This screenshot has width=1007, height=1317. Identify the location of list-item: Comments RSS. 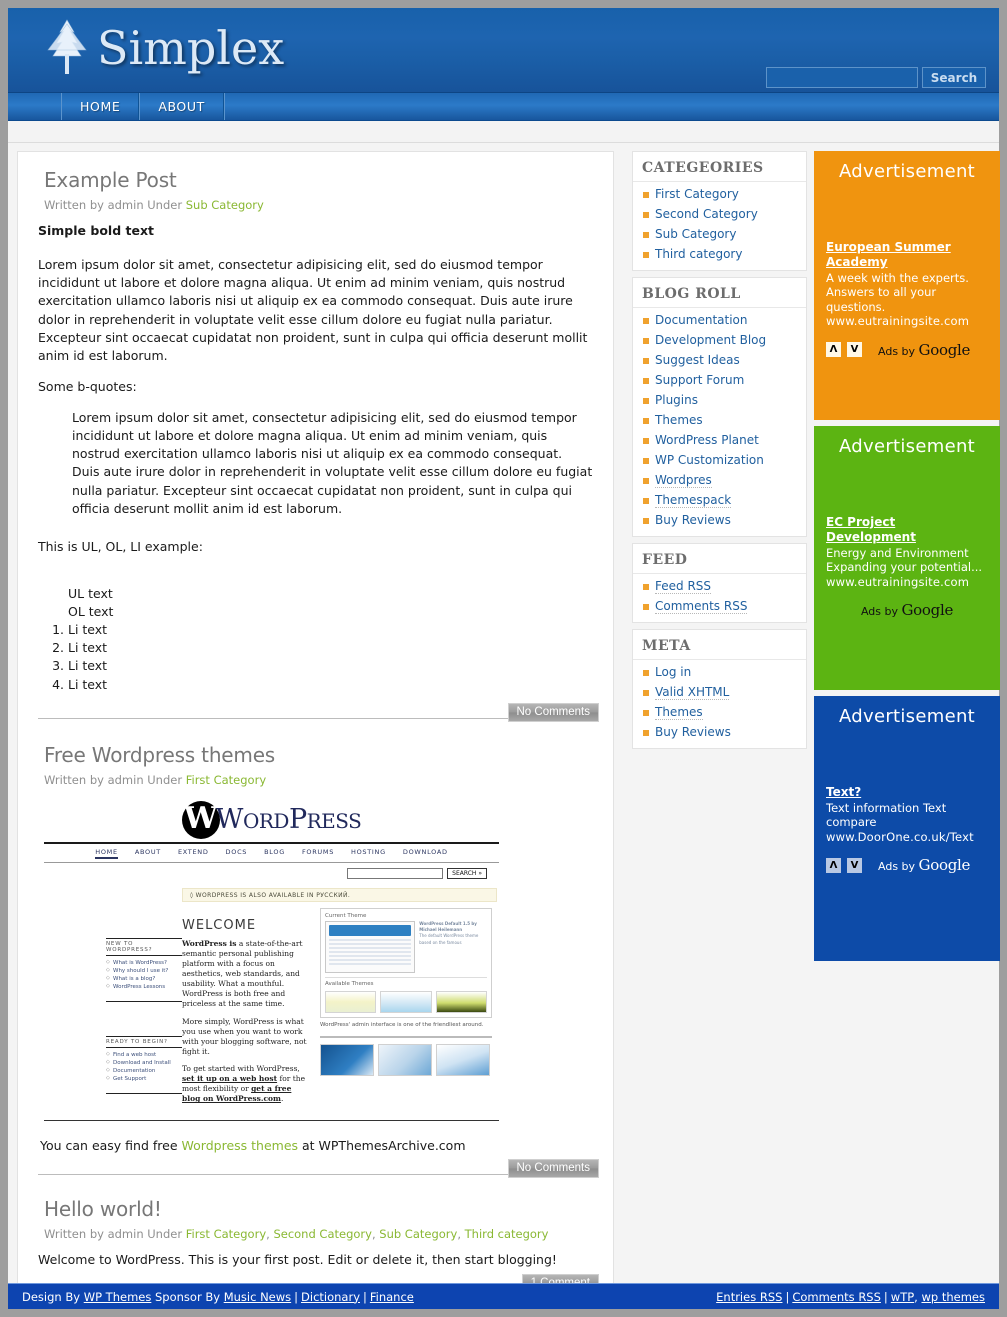
(719, 606).